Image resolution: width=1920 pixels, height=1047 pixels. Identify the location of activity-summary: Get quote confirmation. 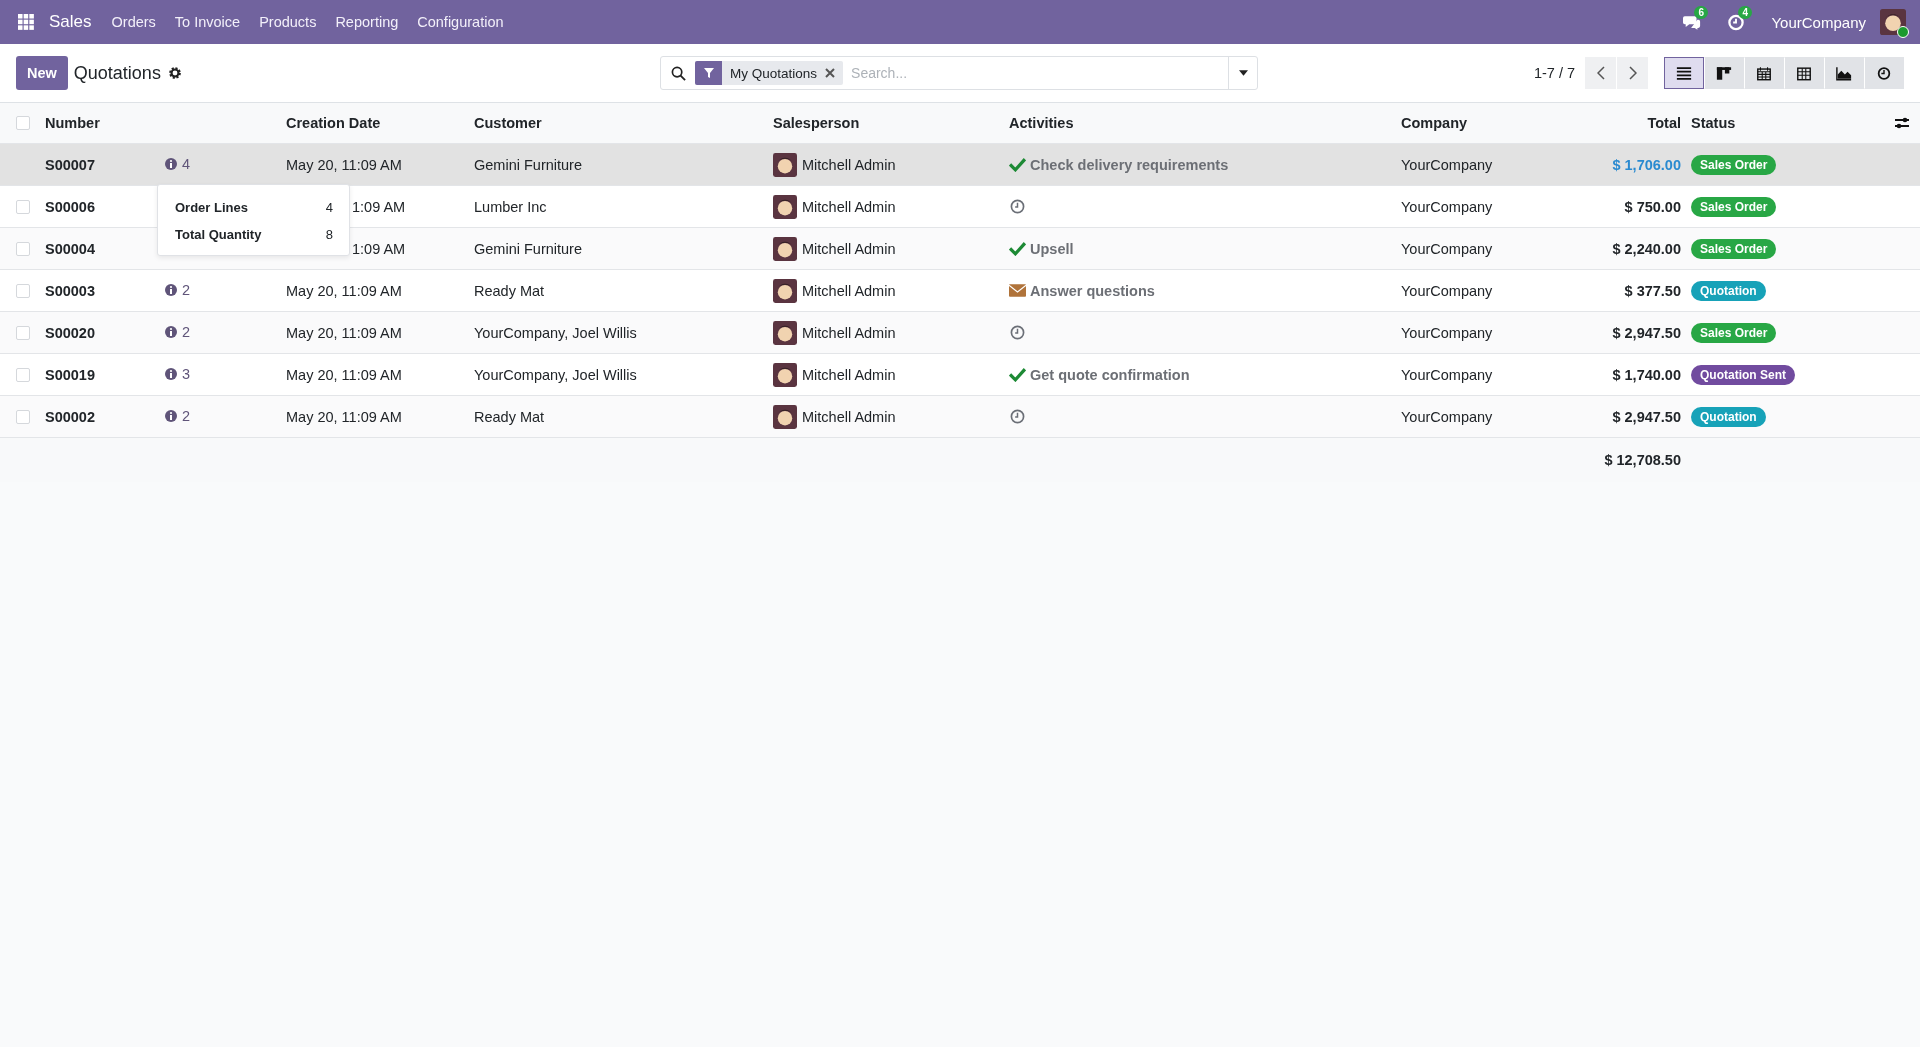
(1110, 374).